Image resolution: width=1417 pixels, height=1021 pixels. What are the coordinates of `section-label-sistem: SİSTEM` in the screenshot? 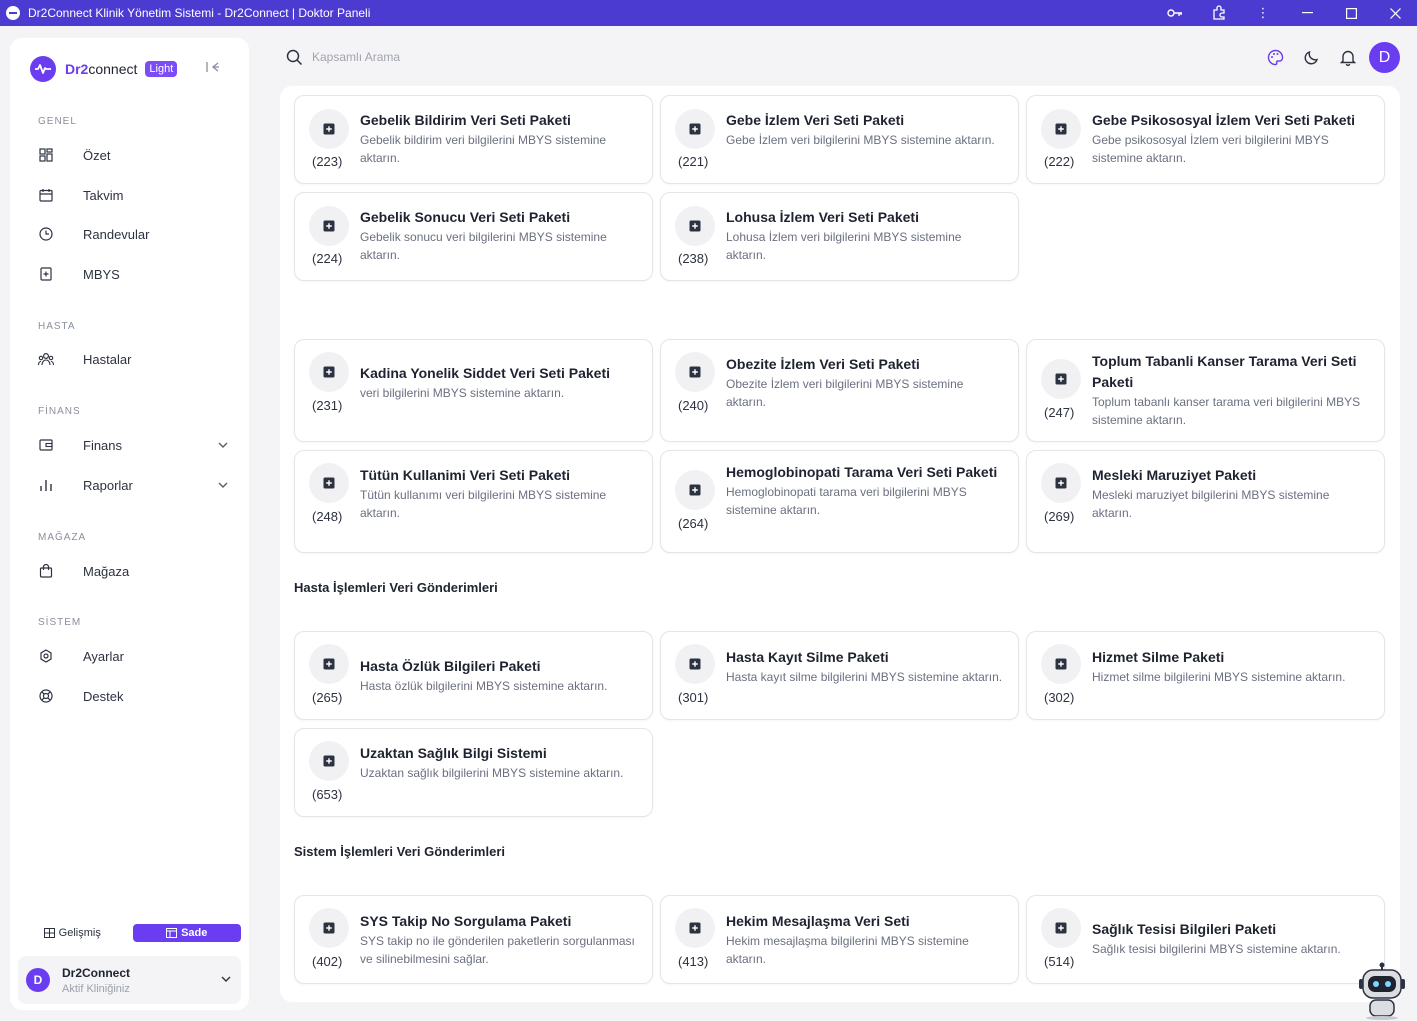 It's located at (60, 622).